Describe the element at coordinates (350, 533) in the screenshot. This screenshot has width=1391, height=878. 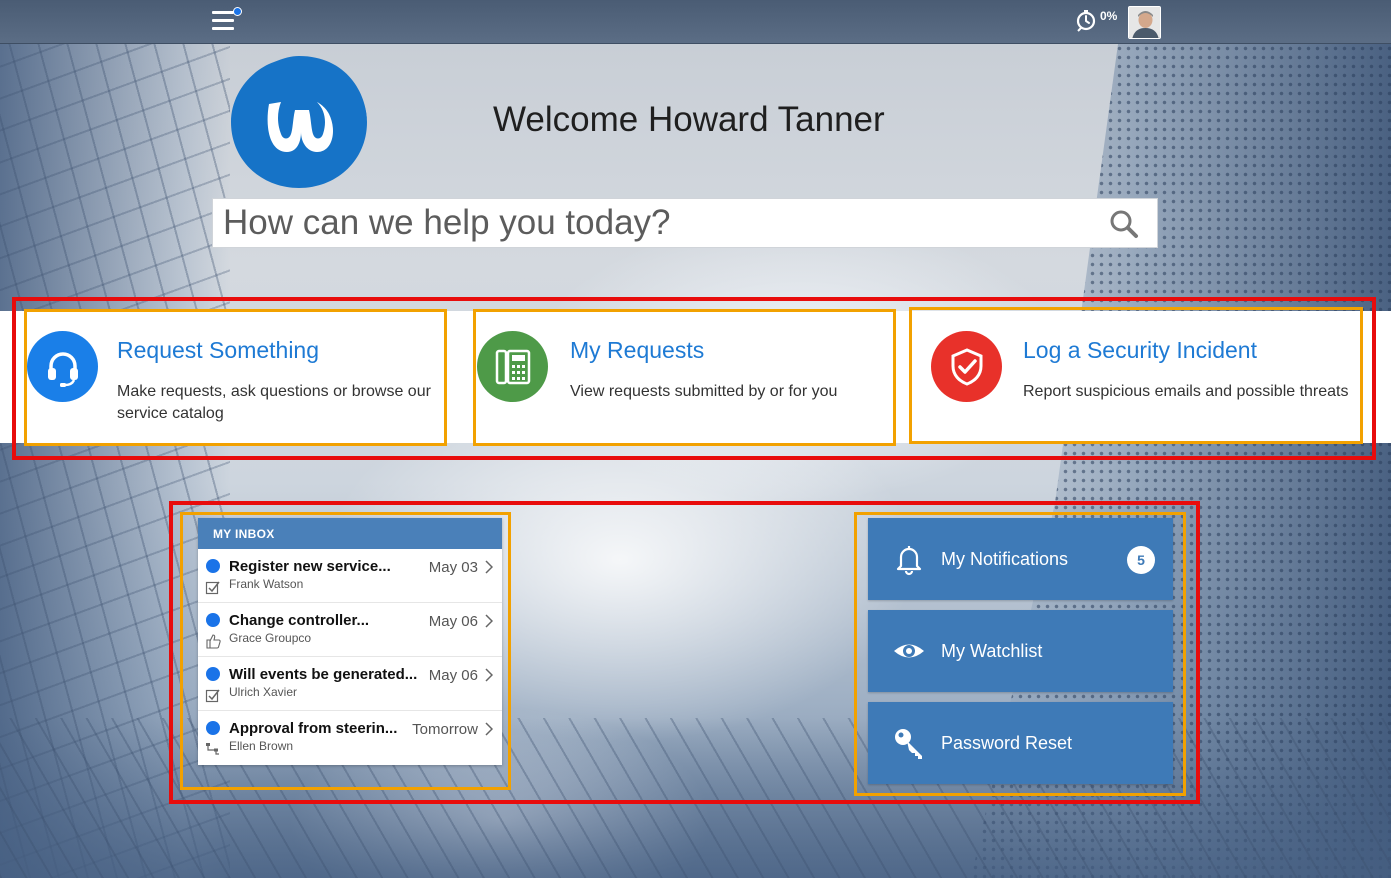
I see `inbox-header: MY INBOX` at that location.